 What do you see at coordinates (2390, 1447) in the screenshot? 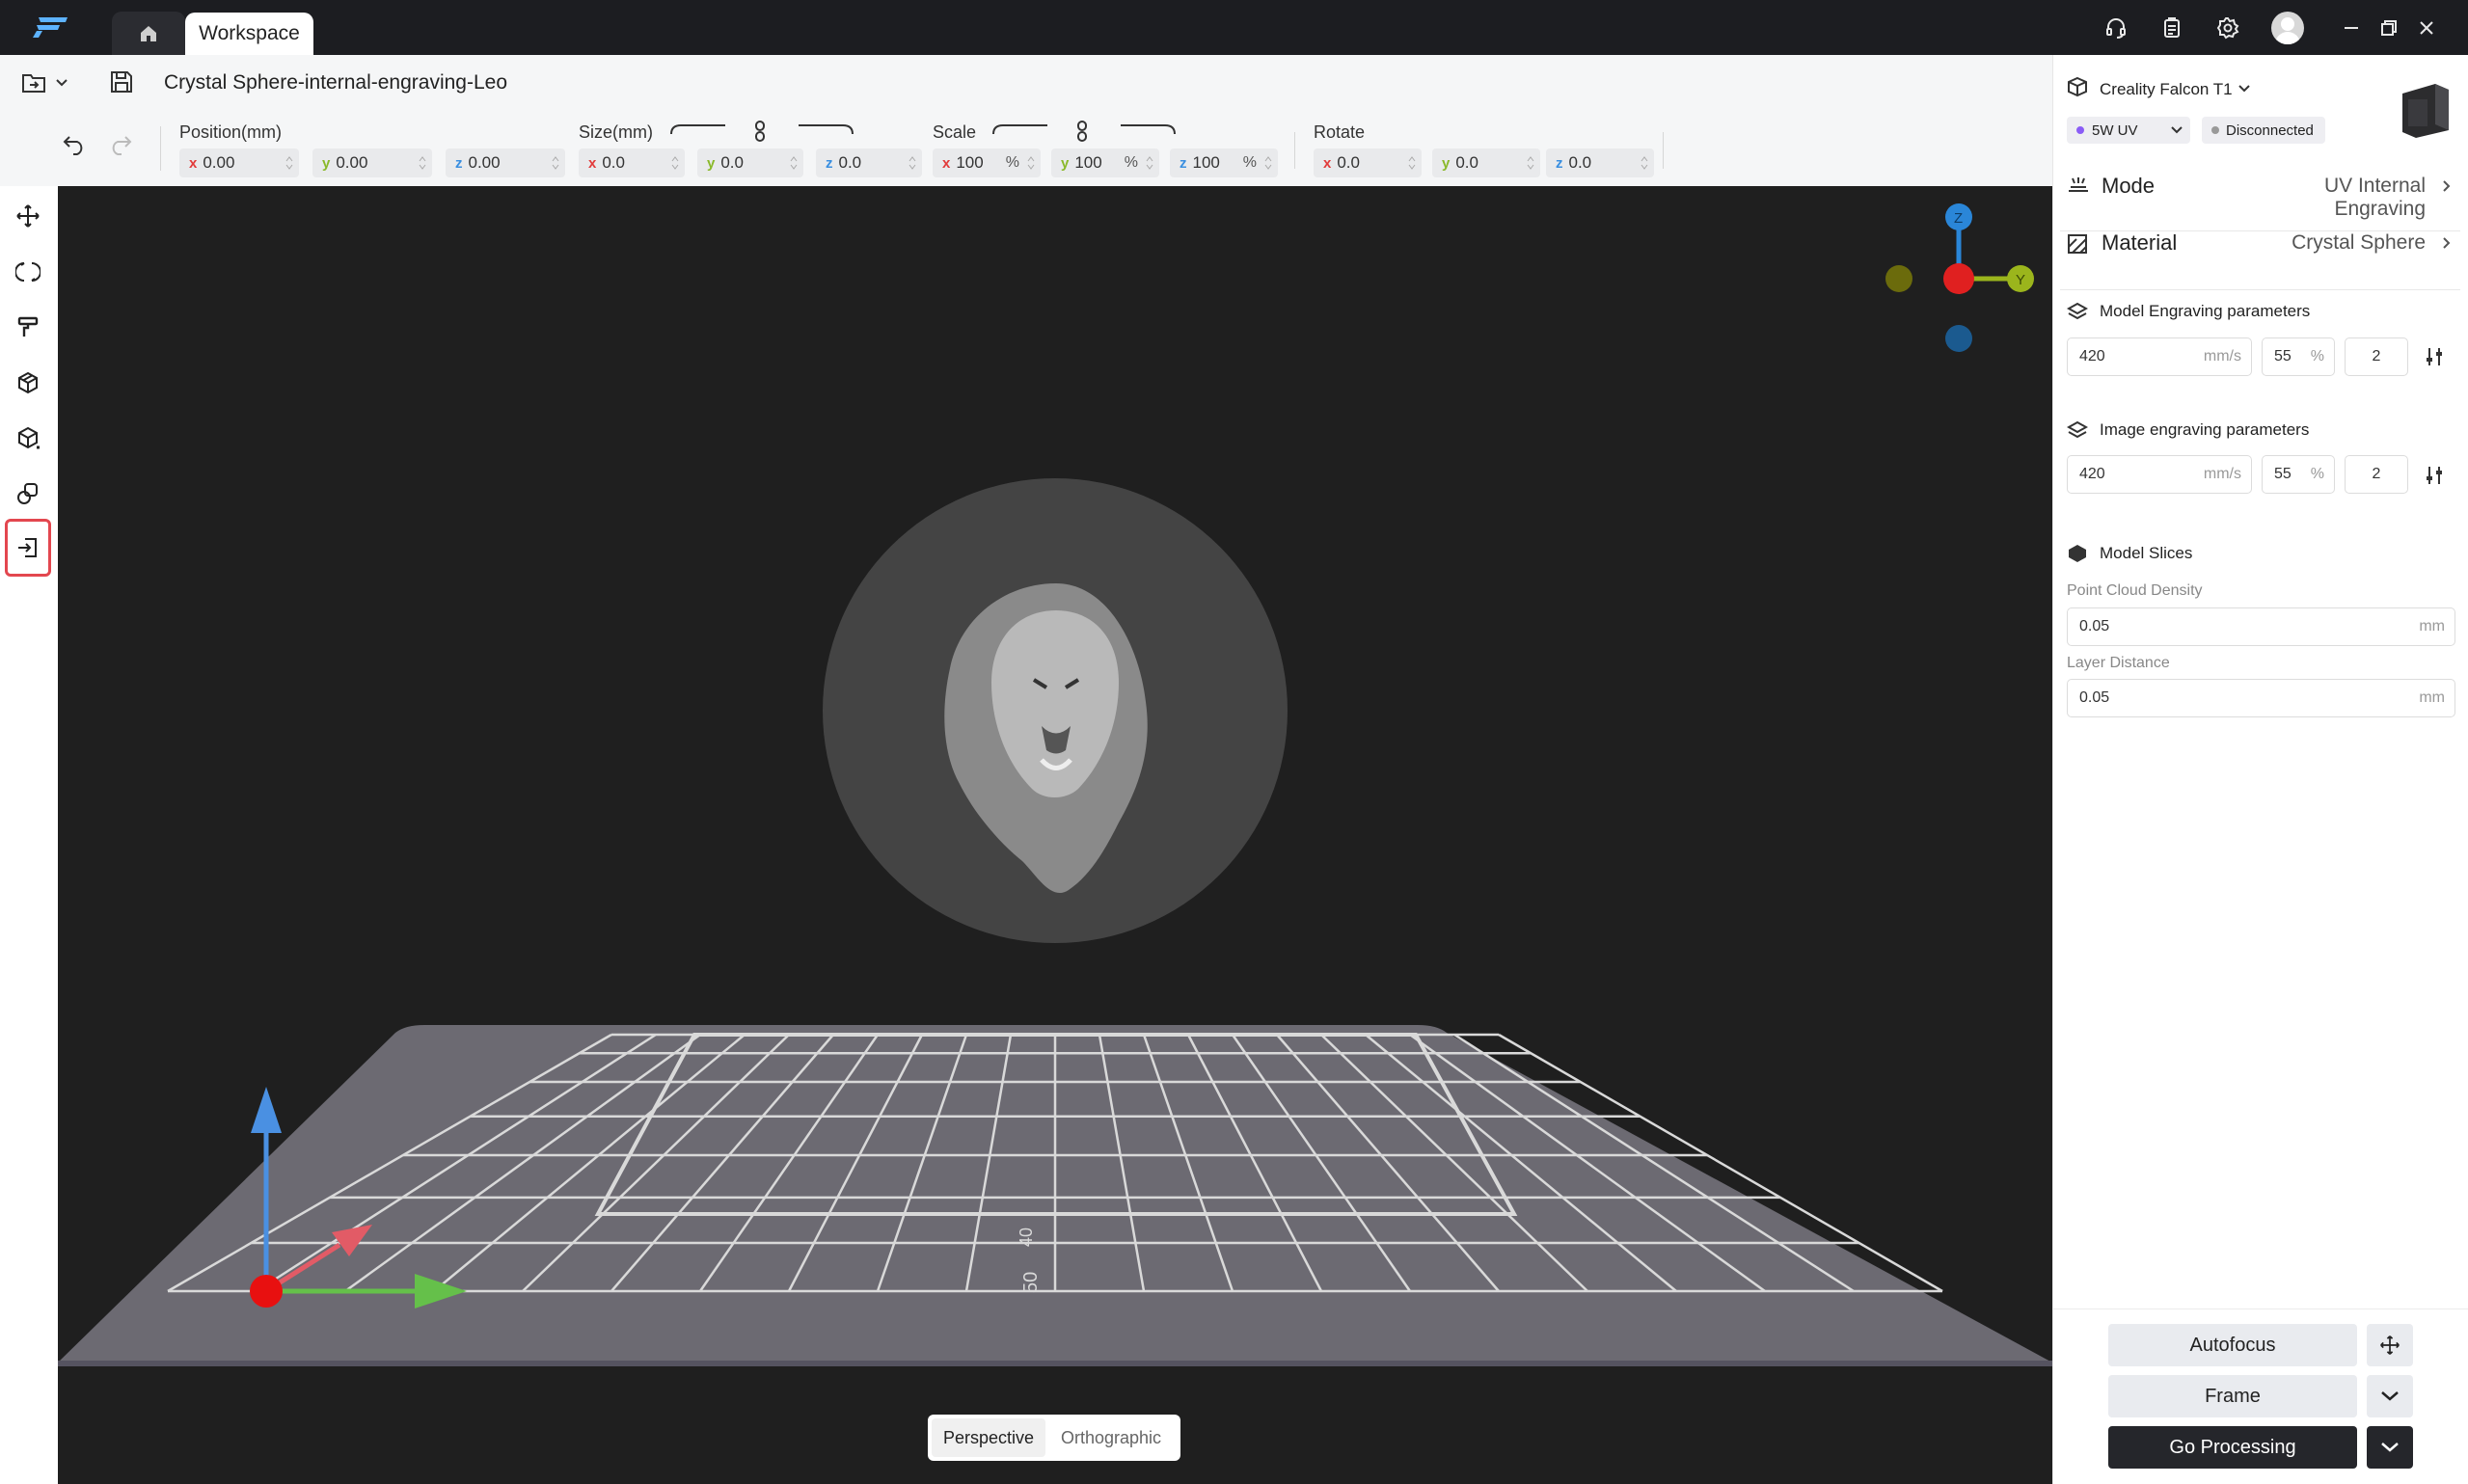
I see `processing-options-button` at bounding box center [2390, 1447].